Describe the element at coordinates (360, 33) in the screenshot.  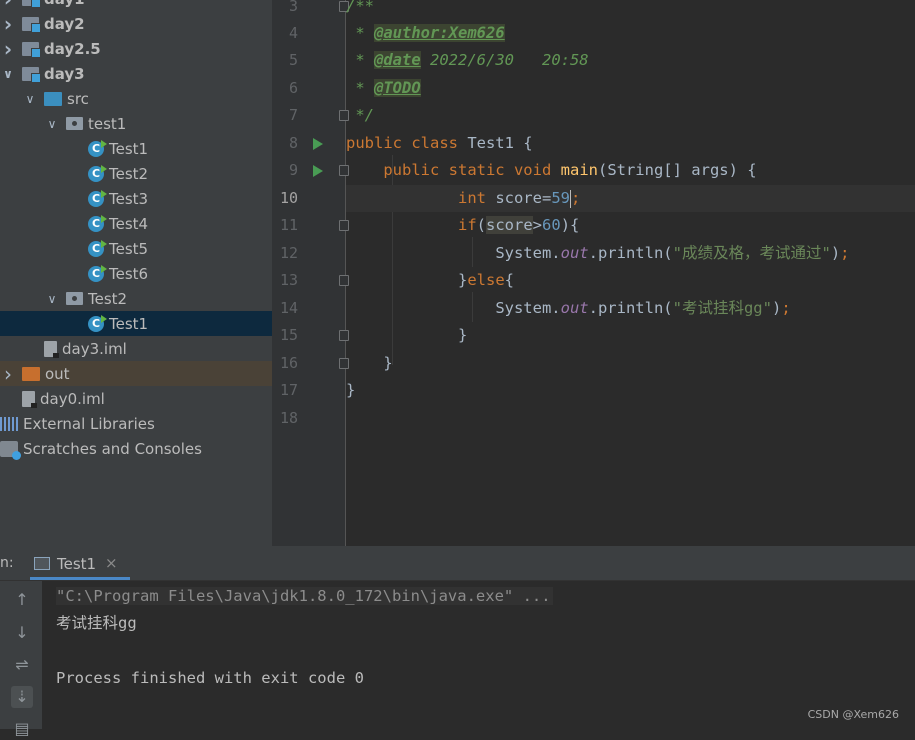
I see `doc-comment: *` at that location.